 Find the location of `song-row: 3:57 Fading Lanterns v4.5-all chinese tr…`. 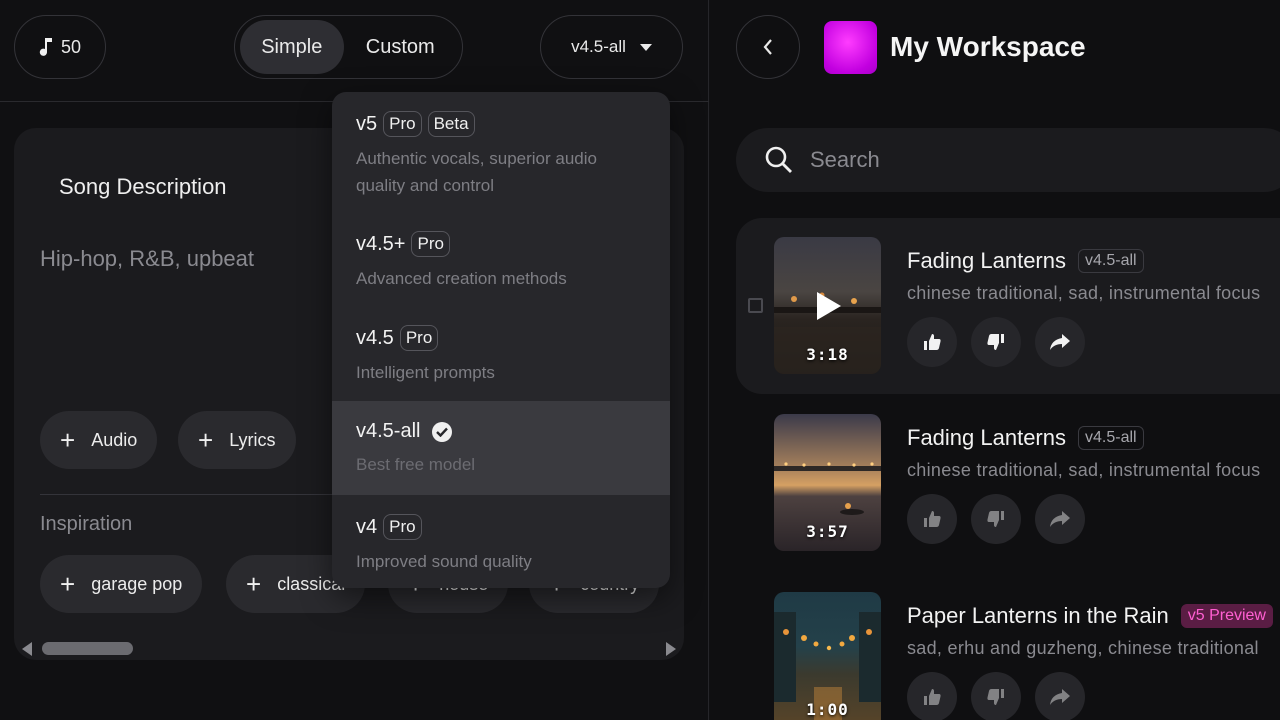

song-row: 3:57 Fading Lanterns v4.5-all chinese tr… is located at coordinates (1008, 483).